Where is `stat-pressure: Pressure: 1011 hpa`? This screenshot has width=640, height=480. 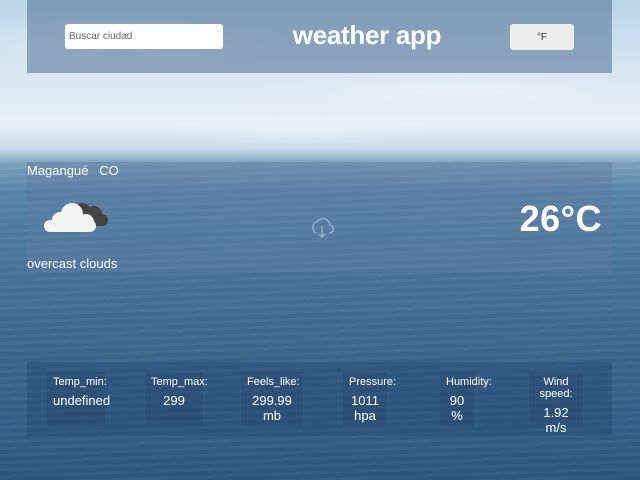
stat-pressure: Pressure: 1011 hpa is located at coordinates (370, 399).